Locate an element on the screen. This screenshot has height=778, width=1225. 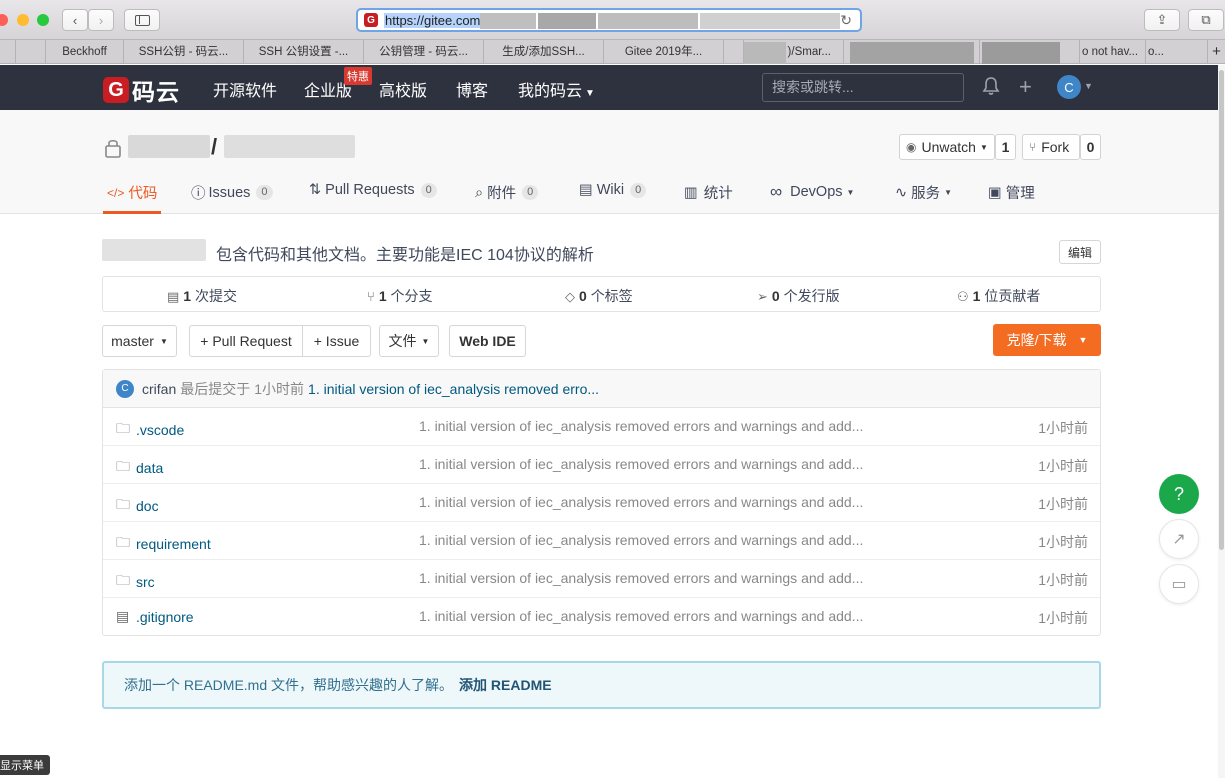
new-pull-request-button: + Pull Request is located at coordinates (246, 341).